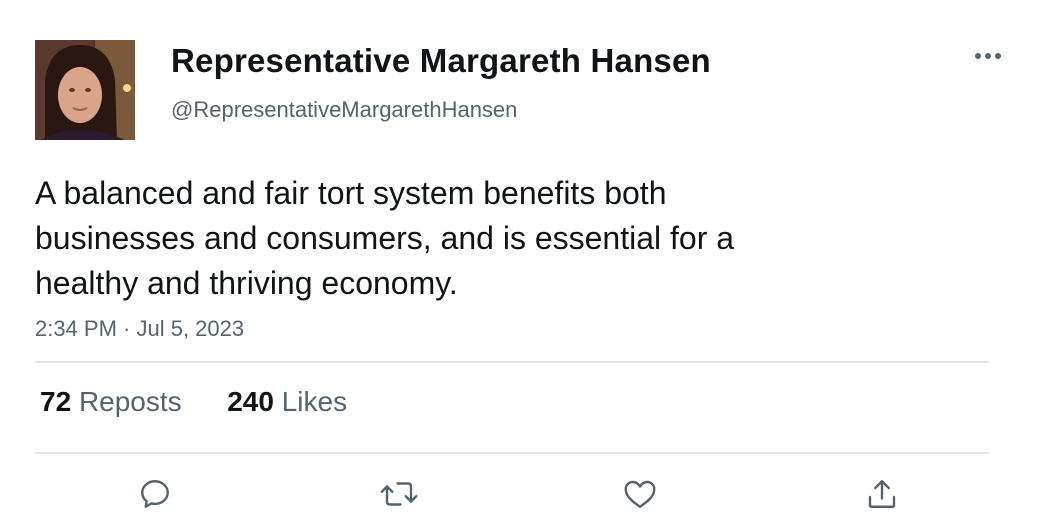 Image resolution: width=1050 pixels, height=525 pixels. What do you see at coordinates (130, 401) in the screenshot?
I see `reposts-label: Reposts` at bounding box center [130, 401].